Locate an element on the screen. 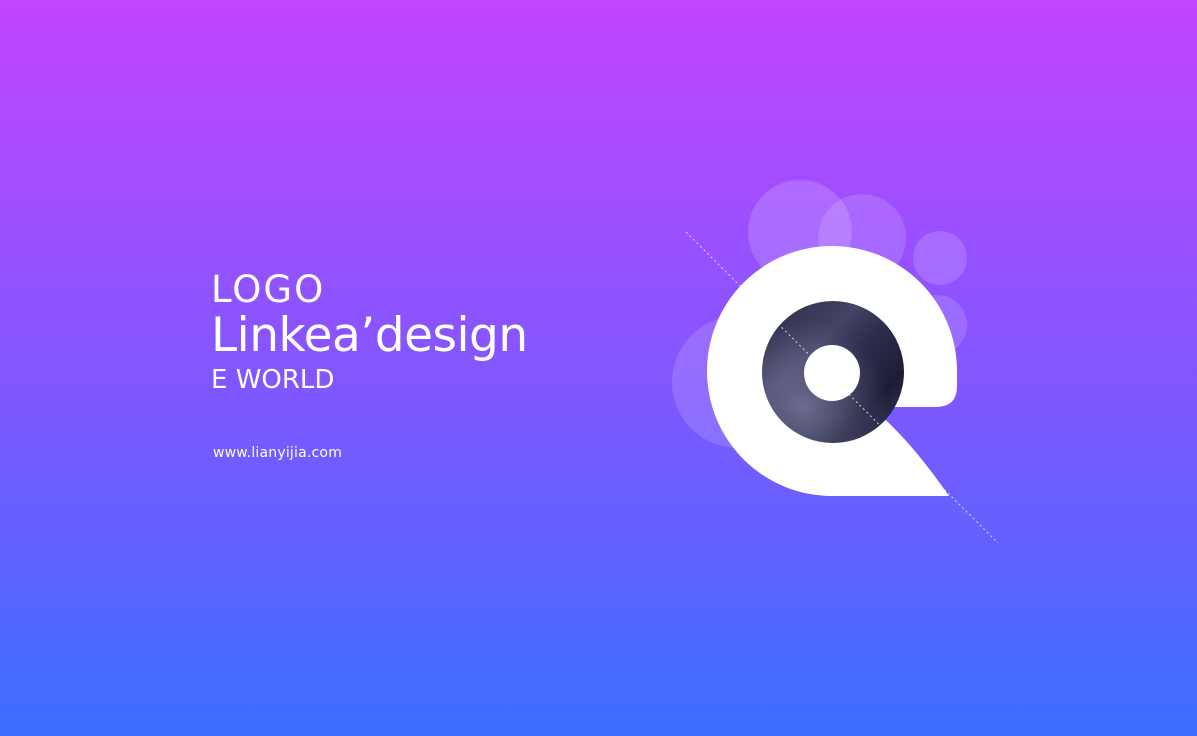  tagline: E WORLD is located at coordinates (273, 380).